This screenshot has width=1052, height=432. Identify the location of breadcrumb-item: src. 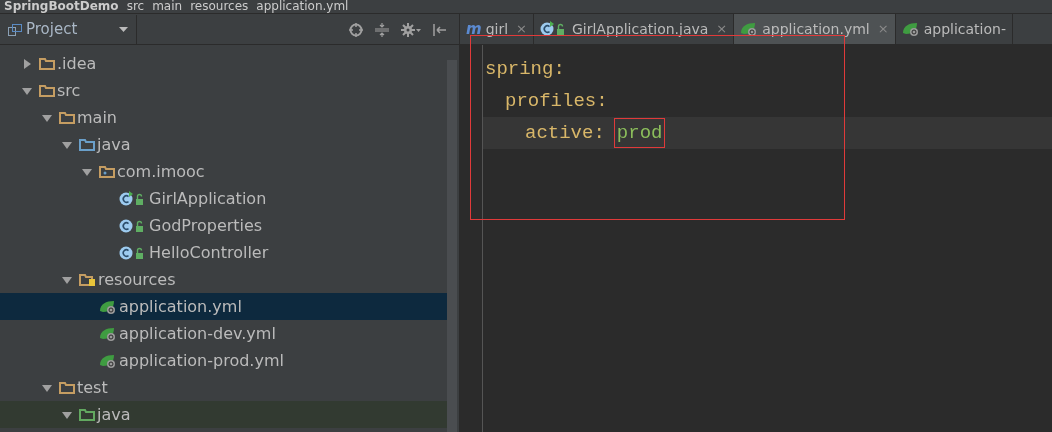
(135, 6).